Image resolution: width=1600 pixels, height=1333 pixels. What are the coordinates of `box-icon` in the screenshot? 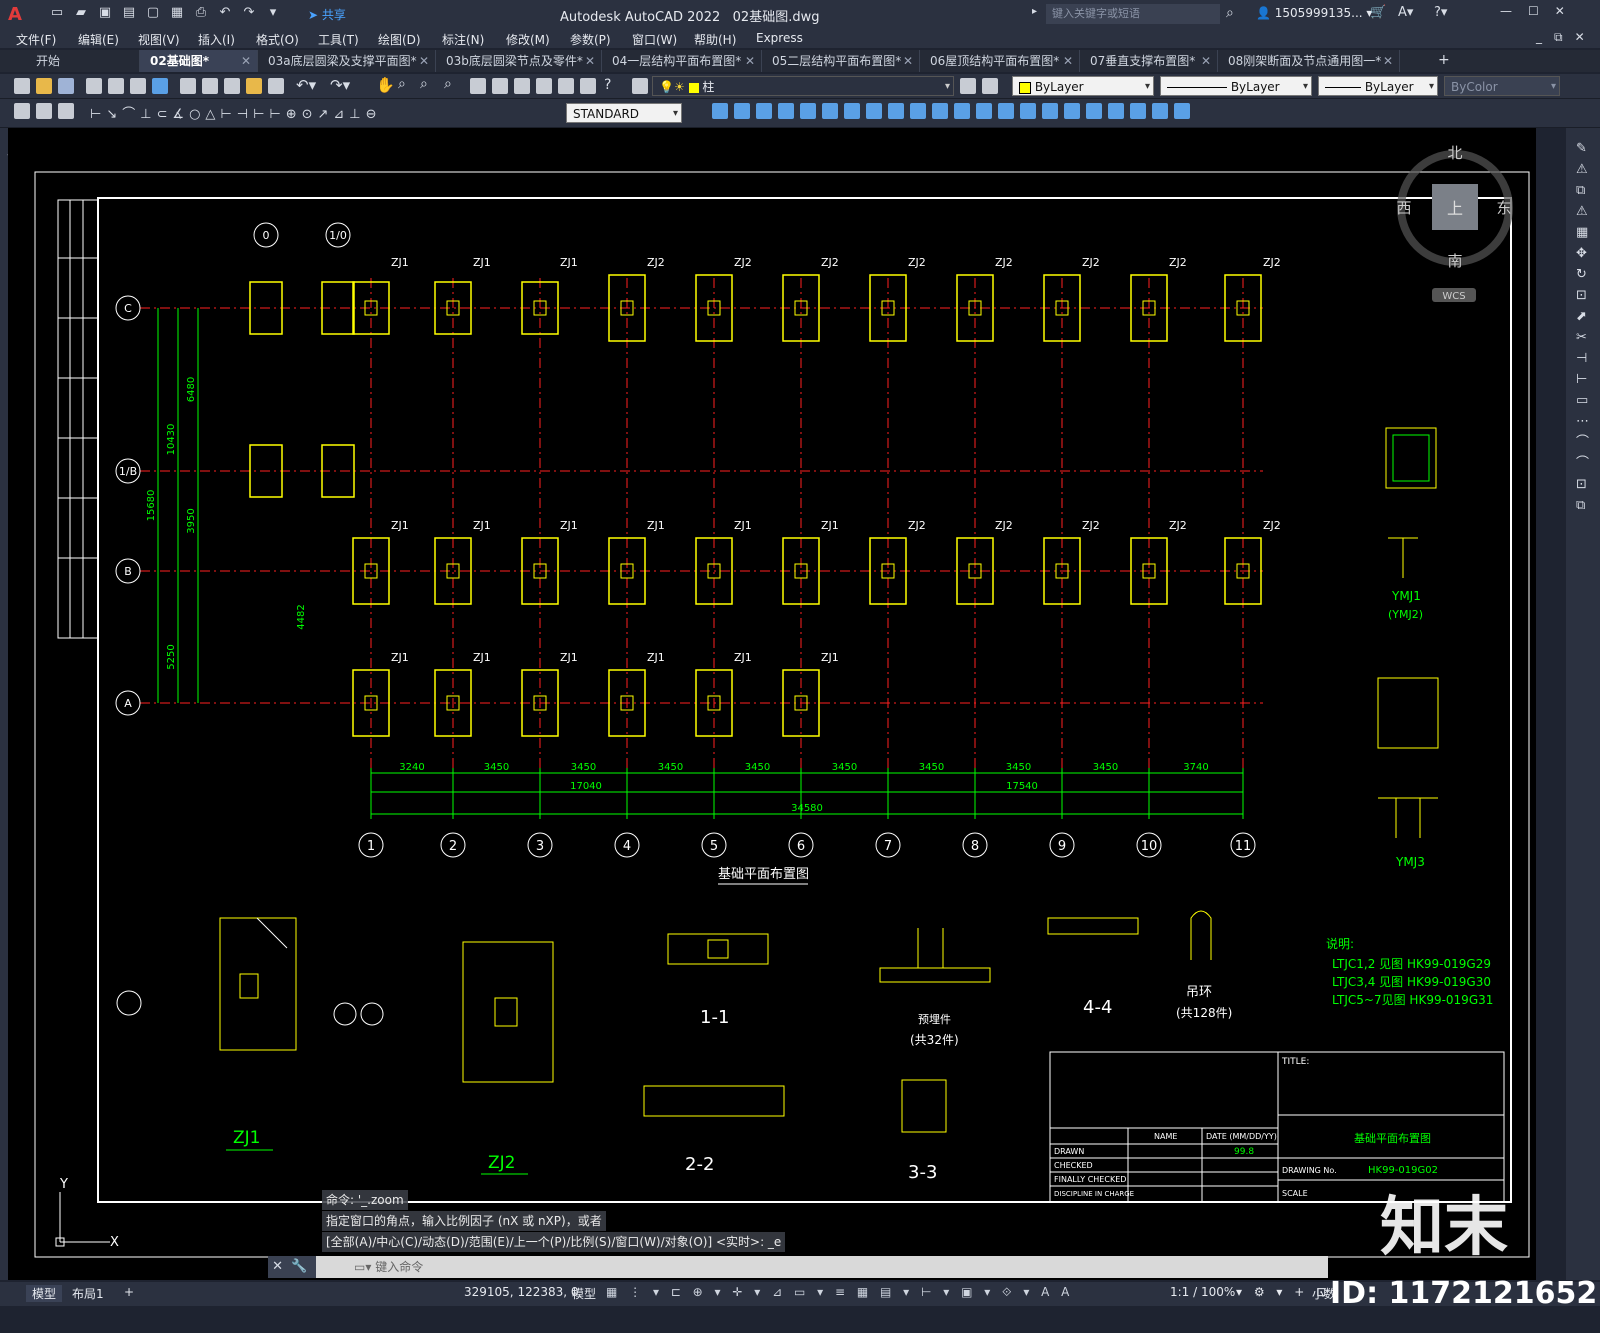 It's located at (720, 111).